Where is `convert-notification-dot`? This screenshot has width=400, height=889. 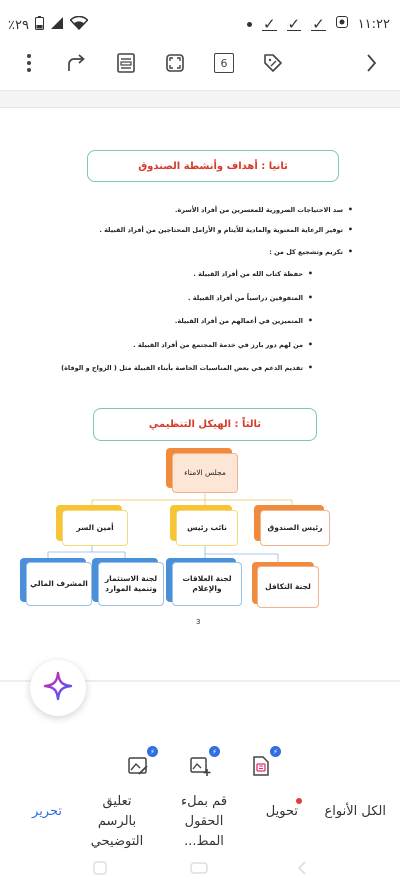 convert-notification-dot is located at coordinates (299, 801).